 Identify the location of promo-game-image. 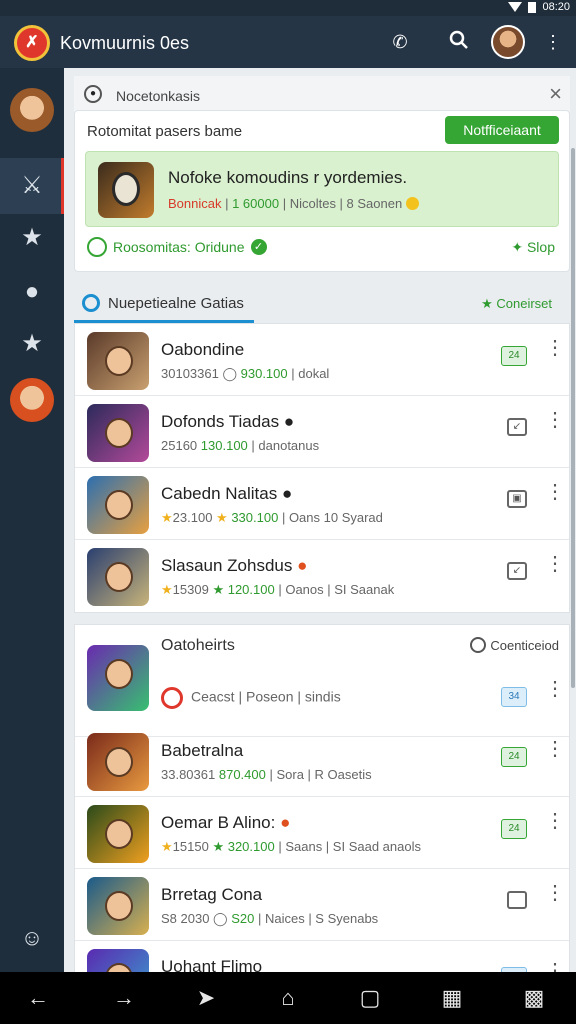
(126, 190).